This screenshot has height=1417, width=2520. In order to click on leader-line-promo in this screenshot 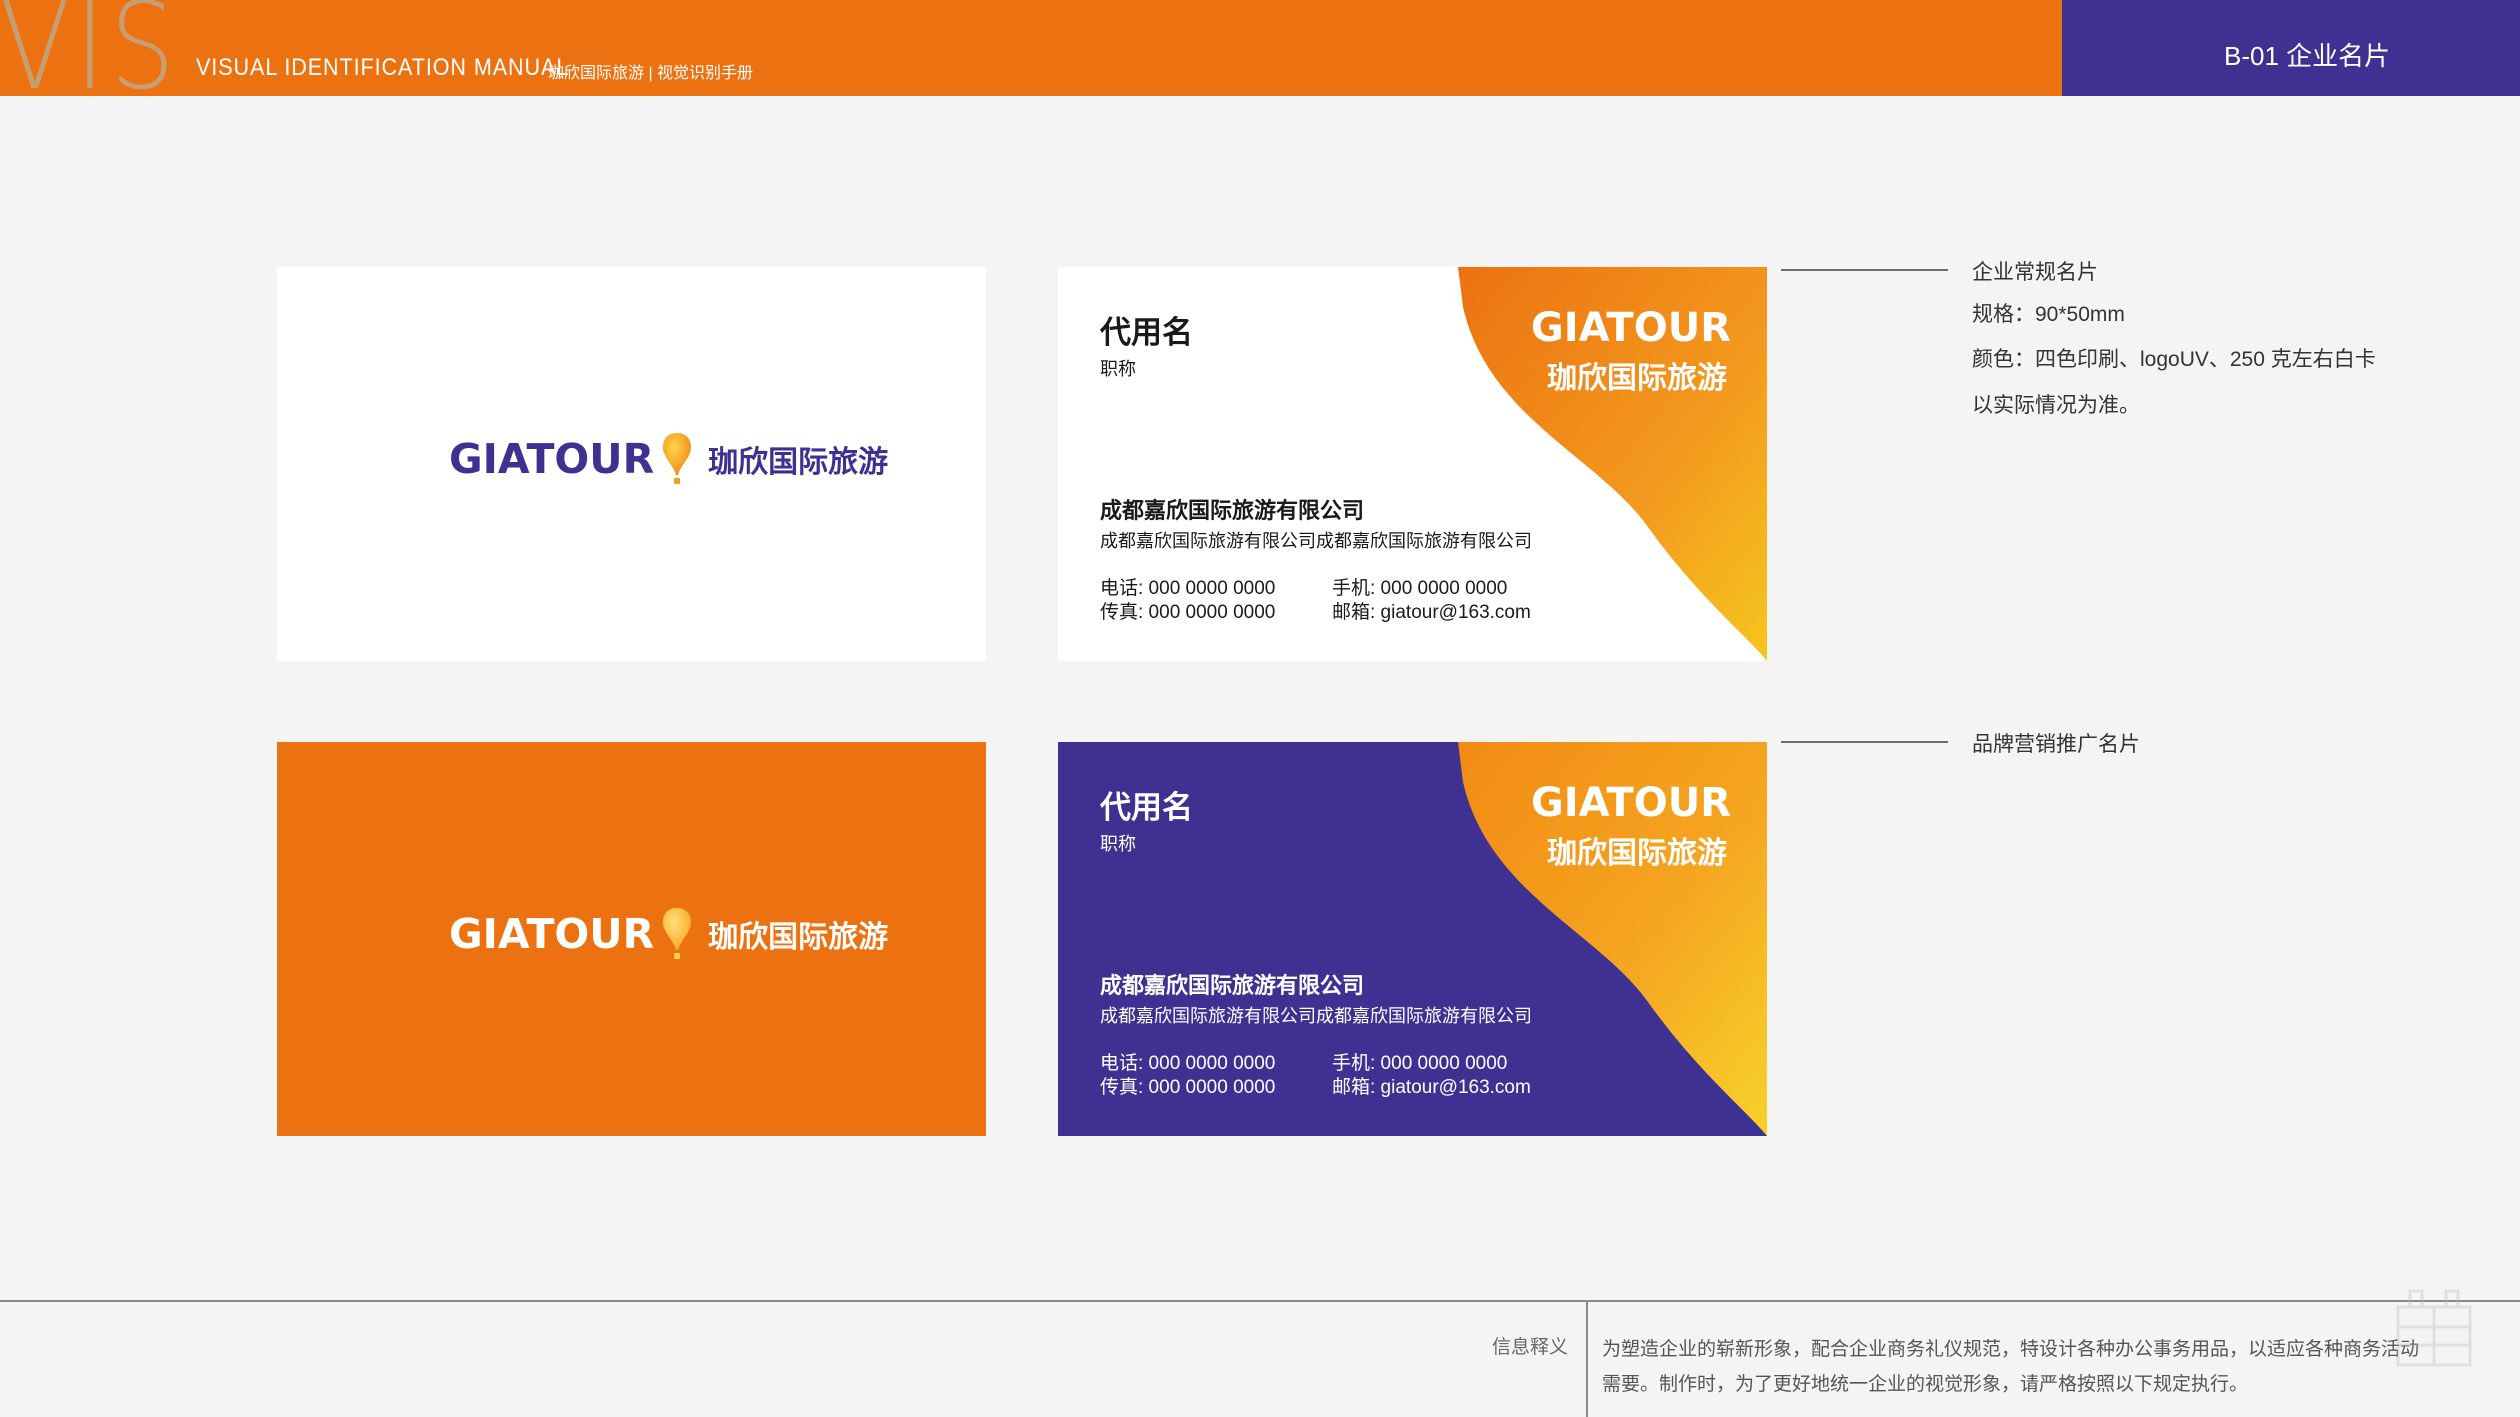, I will do `click(1864, 742)`.